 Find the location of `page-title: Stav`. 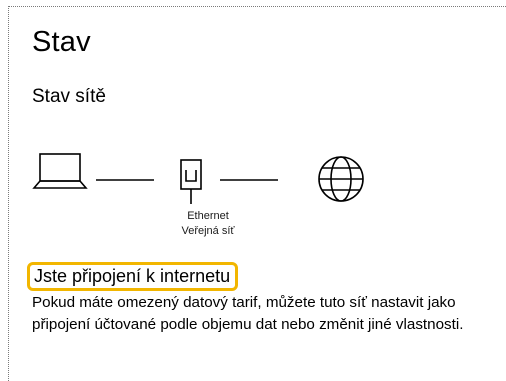

page-title: Stav is located at coordinates (61, 42).